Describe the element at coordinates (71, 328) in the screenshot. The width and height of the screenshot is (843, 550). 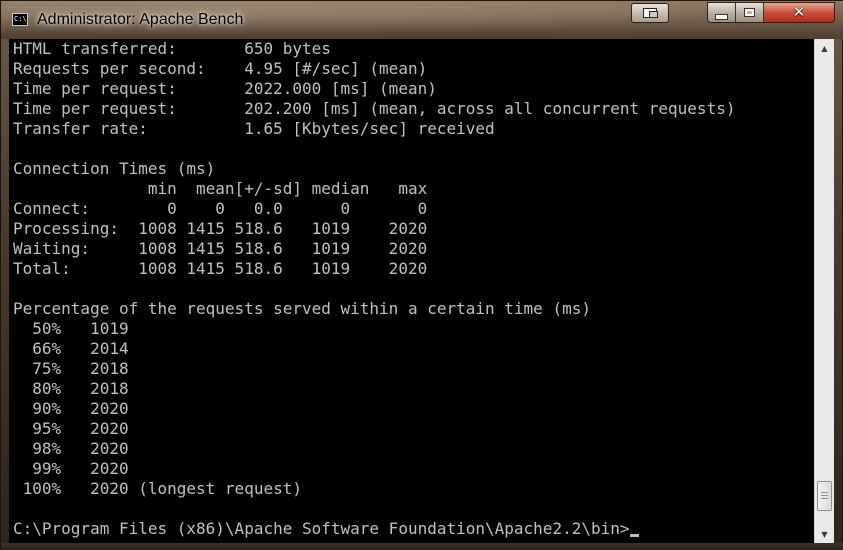
I see `console-line: 50% 1019` at that location.